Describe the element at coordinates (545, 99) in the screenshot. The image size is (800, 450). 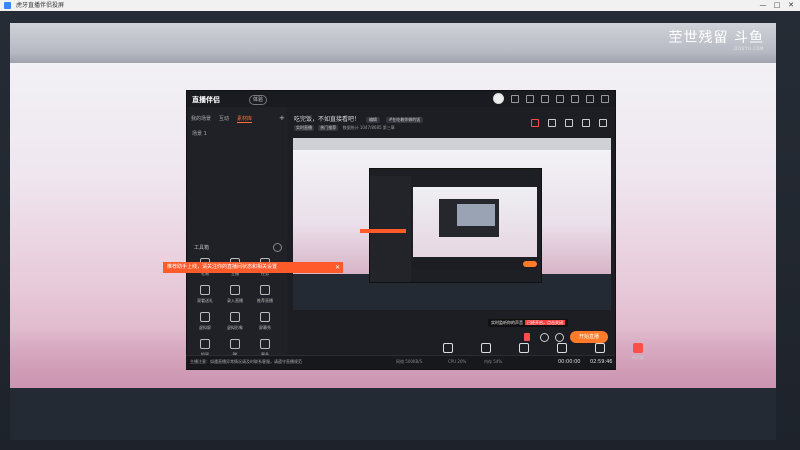
I see `settings-icon` at that location.